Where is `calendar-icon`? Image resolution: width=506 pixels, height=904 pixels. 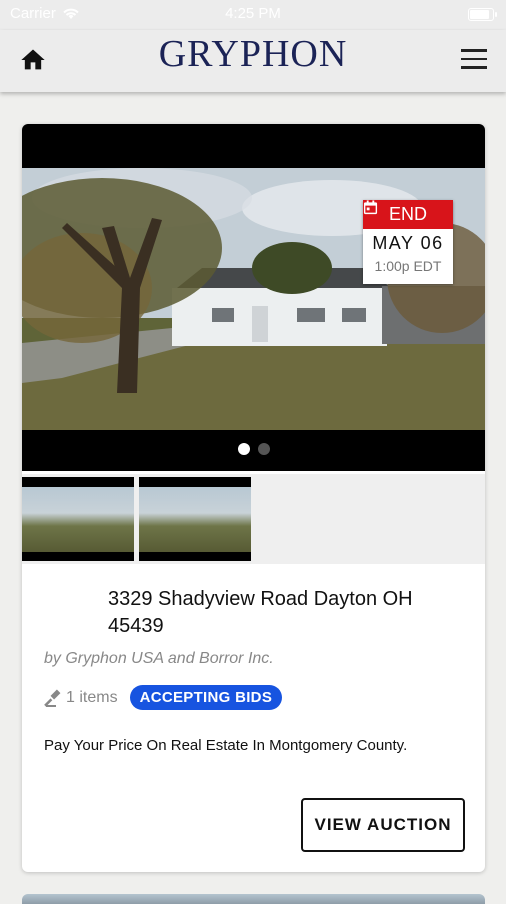
calendar-icon is located at coordinates (370, 207).